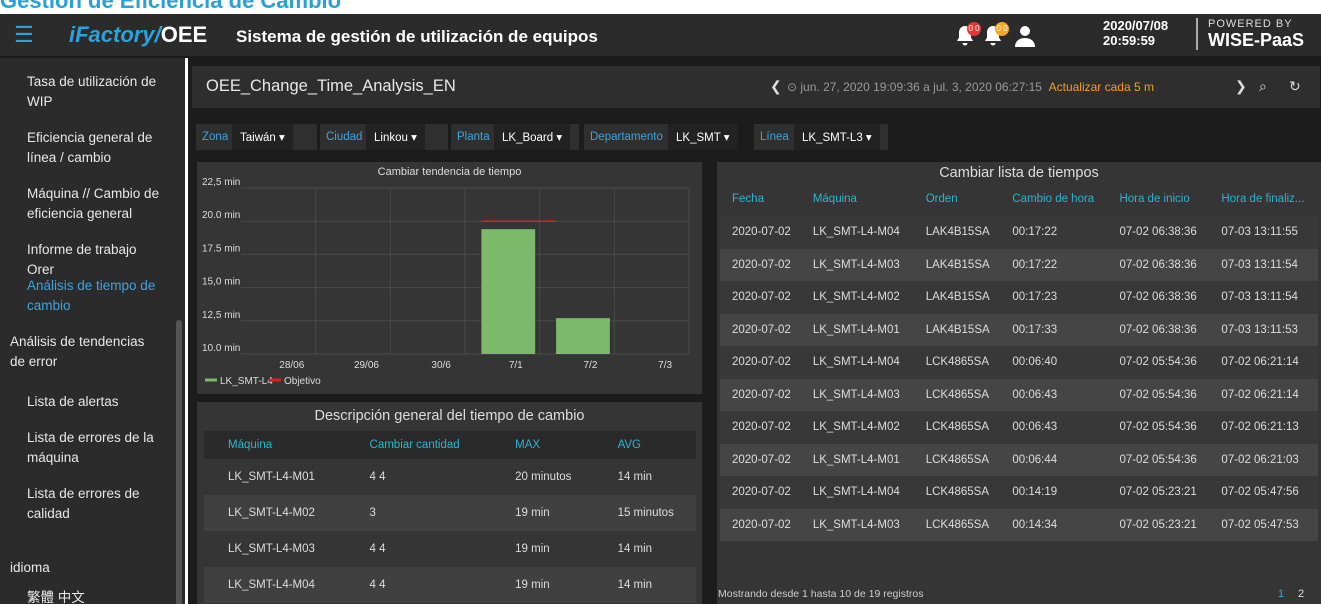  What do you see at coordinates (97, 260) in the screenshot?
I see `sidebar-item-work-report: Informe de trabajo Orer` at bounding box center [97, 260].